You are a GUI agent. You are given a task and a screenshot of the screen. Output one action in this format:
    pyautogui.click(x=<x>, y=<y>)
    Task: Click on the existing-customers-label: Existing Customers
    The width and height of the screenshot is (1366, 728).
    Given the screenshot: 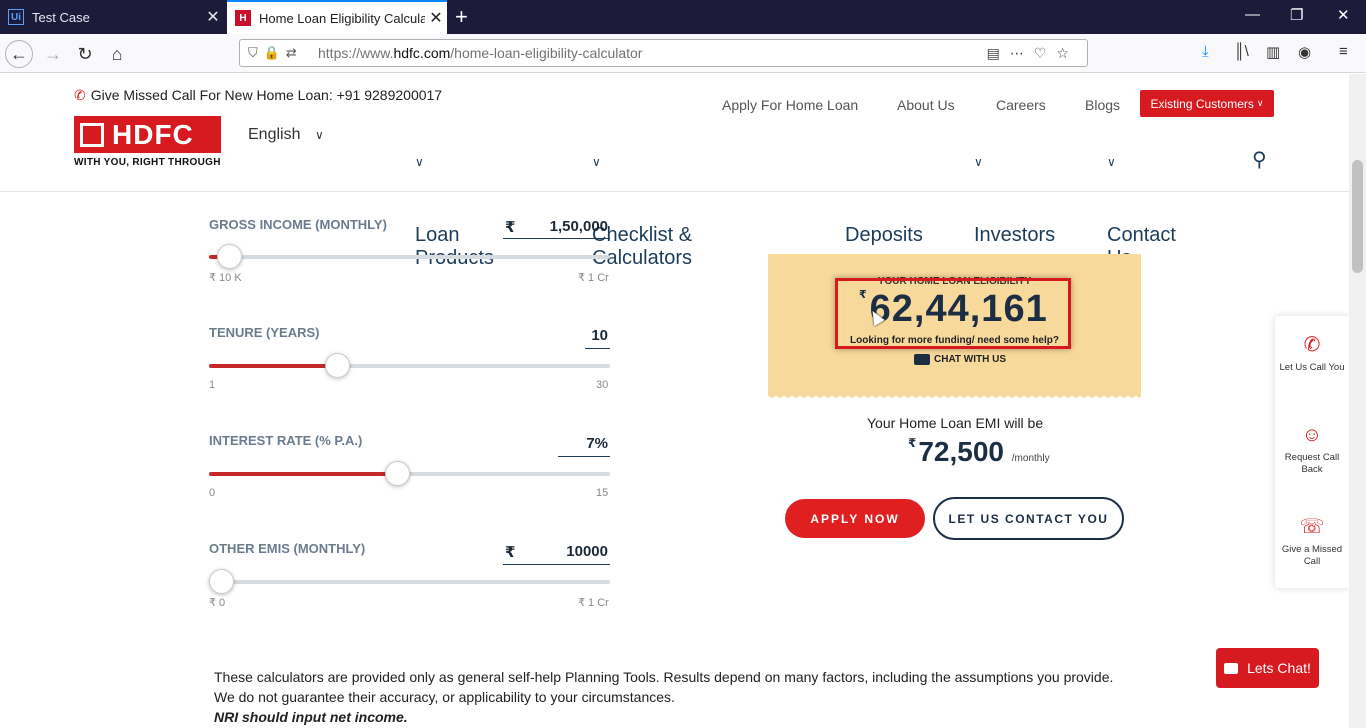 What is the action you would take?
    pyautogui.click(x=1202, y=103)
    